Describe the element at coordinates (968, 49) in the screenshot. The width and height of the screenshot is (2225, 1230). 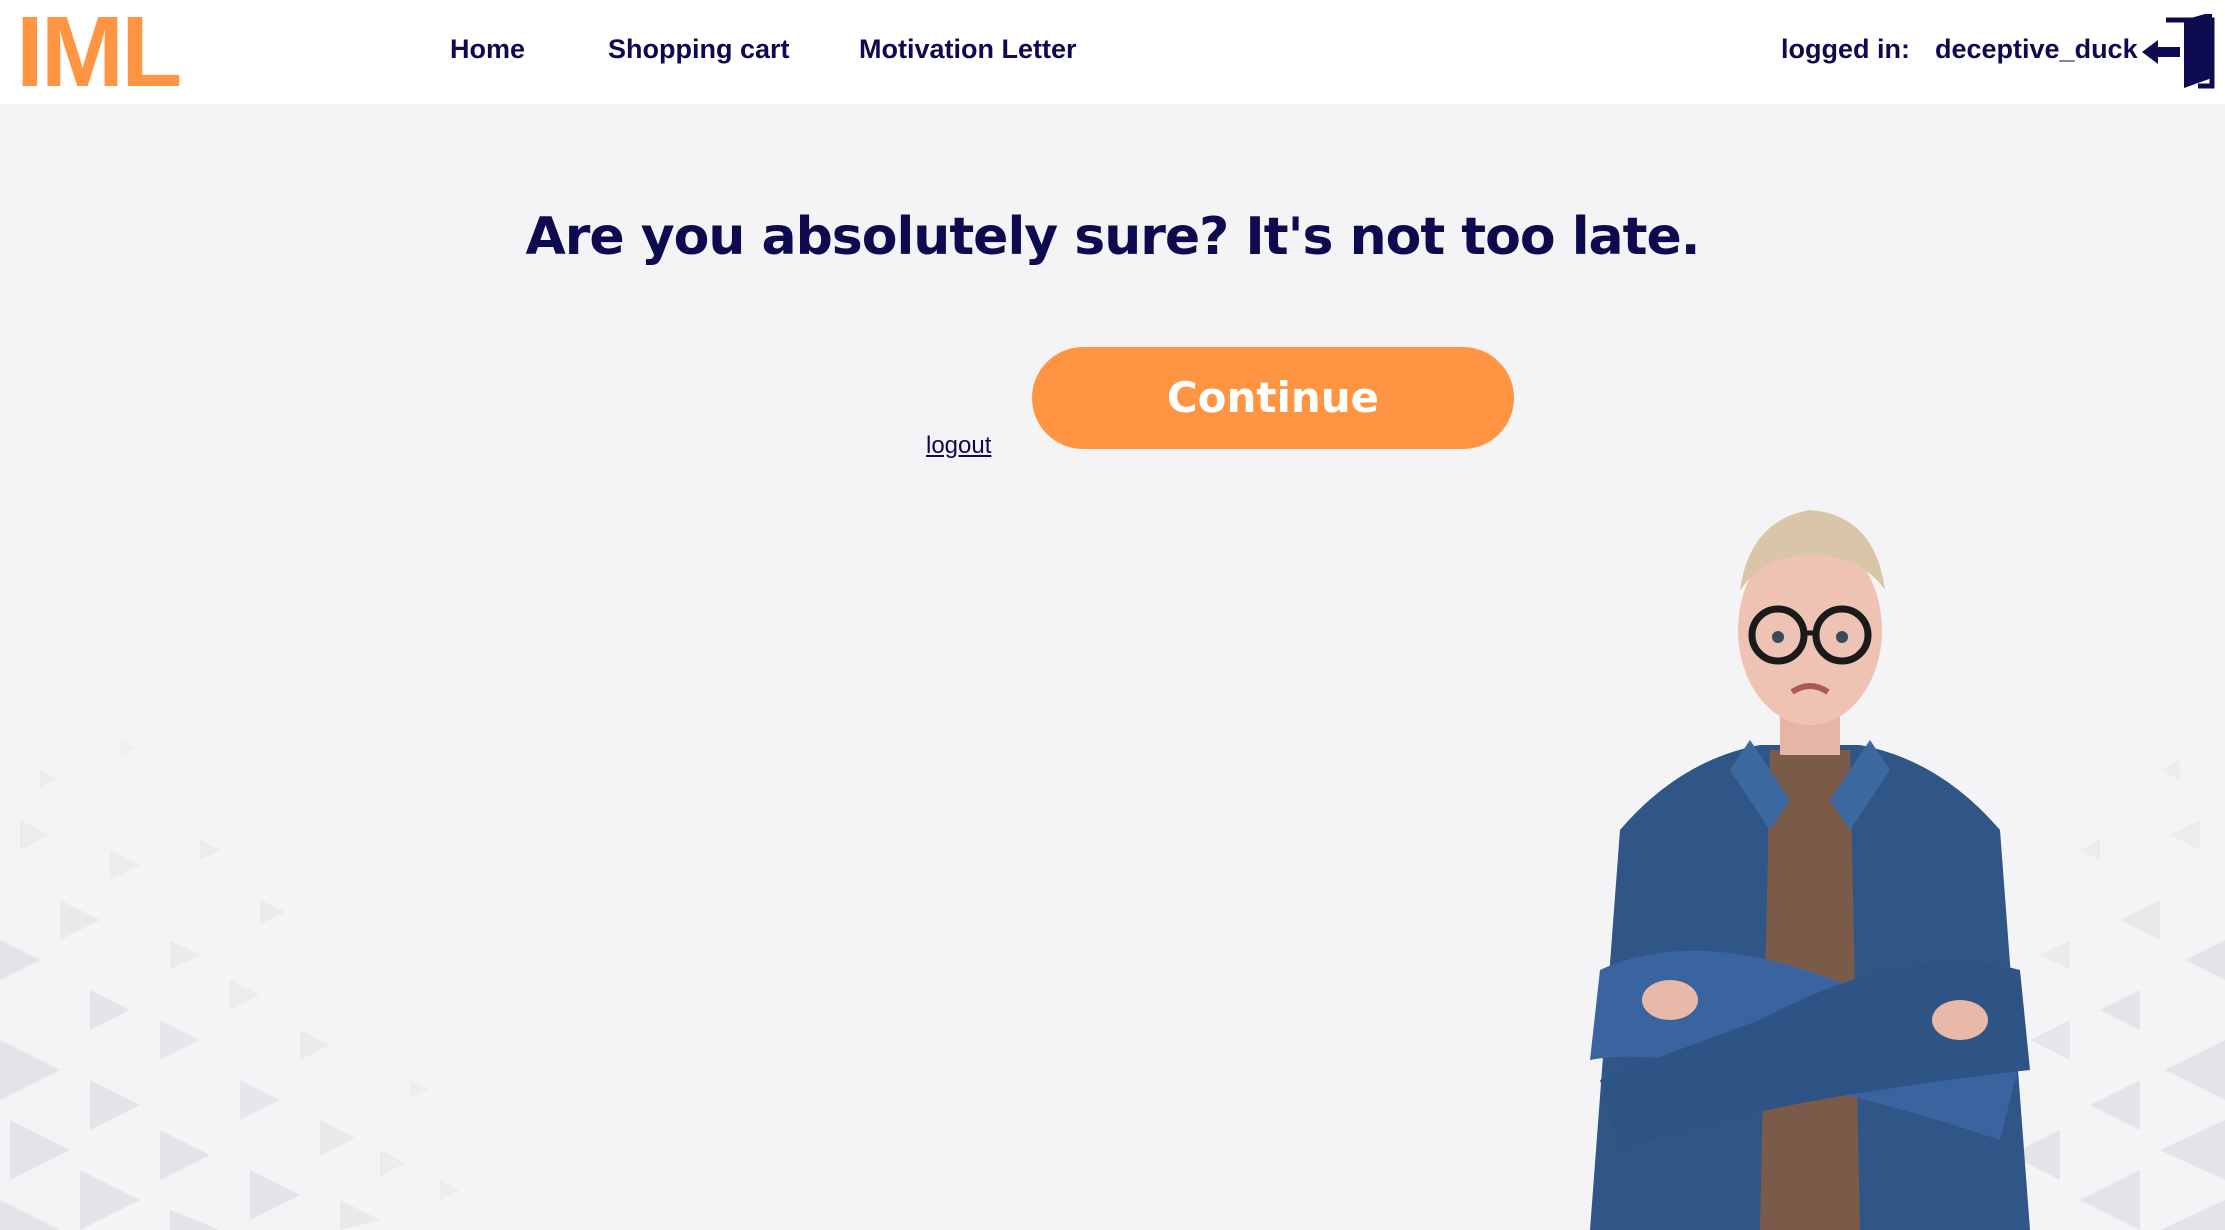
I see `nav-motivation-letter: Motivation Letter` at that location.